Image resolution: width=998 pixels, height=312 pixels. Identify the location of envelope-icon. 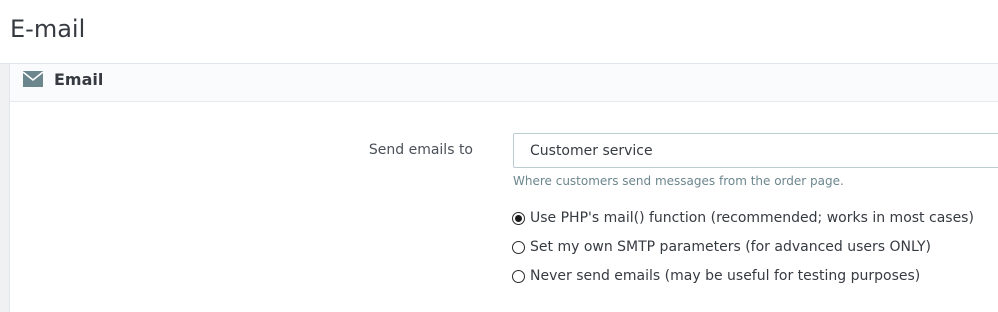
(33, 79).